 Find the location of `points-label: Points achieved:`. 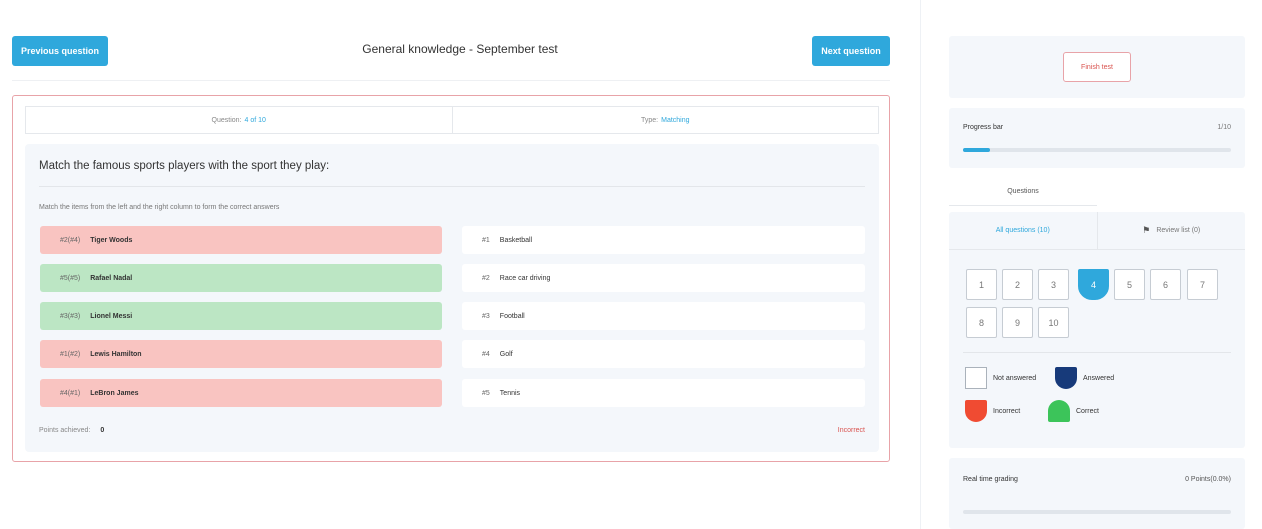

points-label: Points achieved: is located at coordinates (65, 430).